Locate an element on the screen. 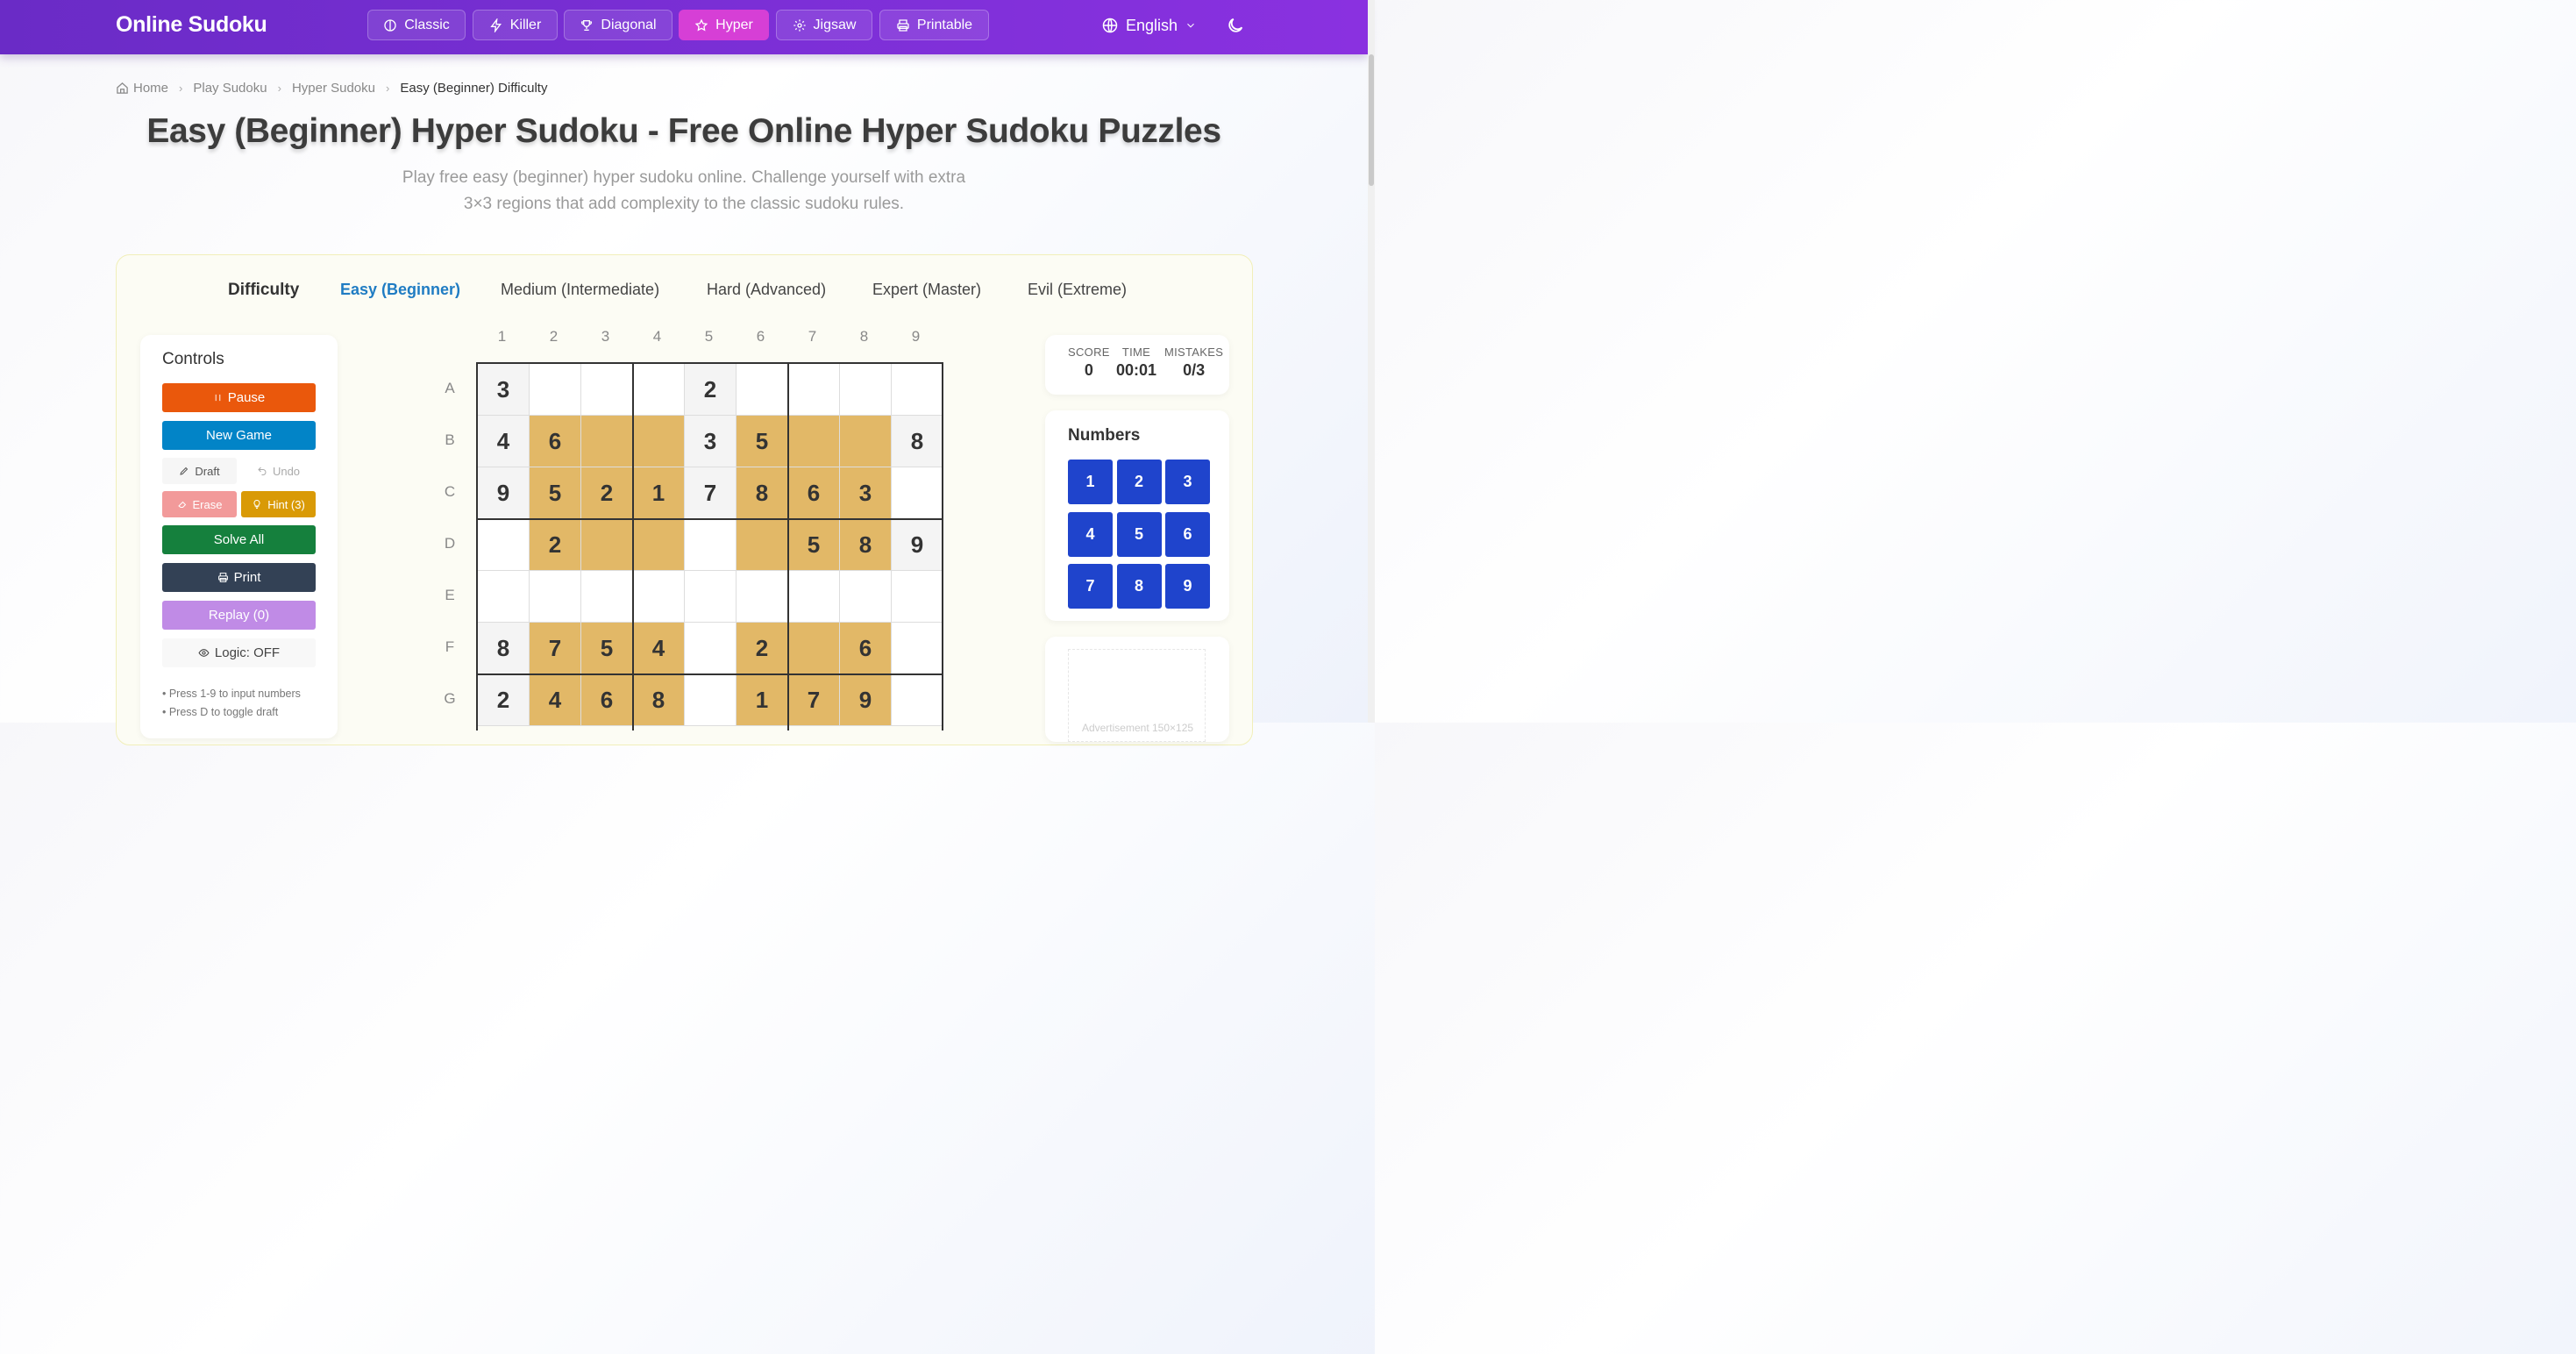 This screenshot has height=1354, width=2576. new-game-button: New Game is located at coordinates (239, 435).